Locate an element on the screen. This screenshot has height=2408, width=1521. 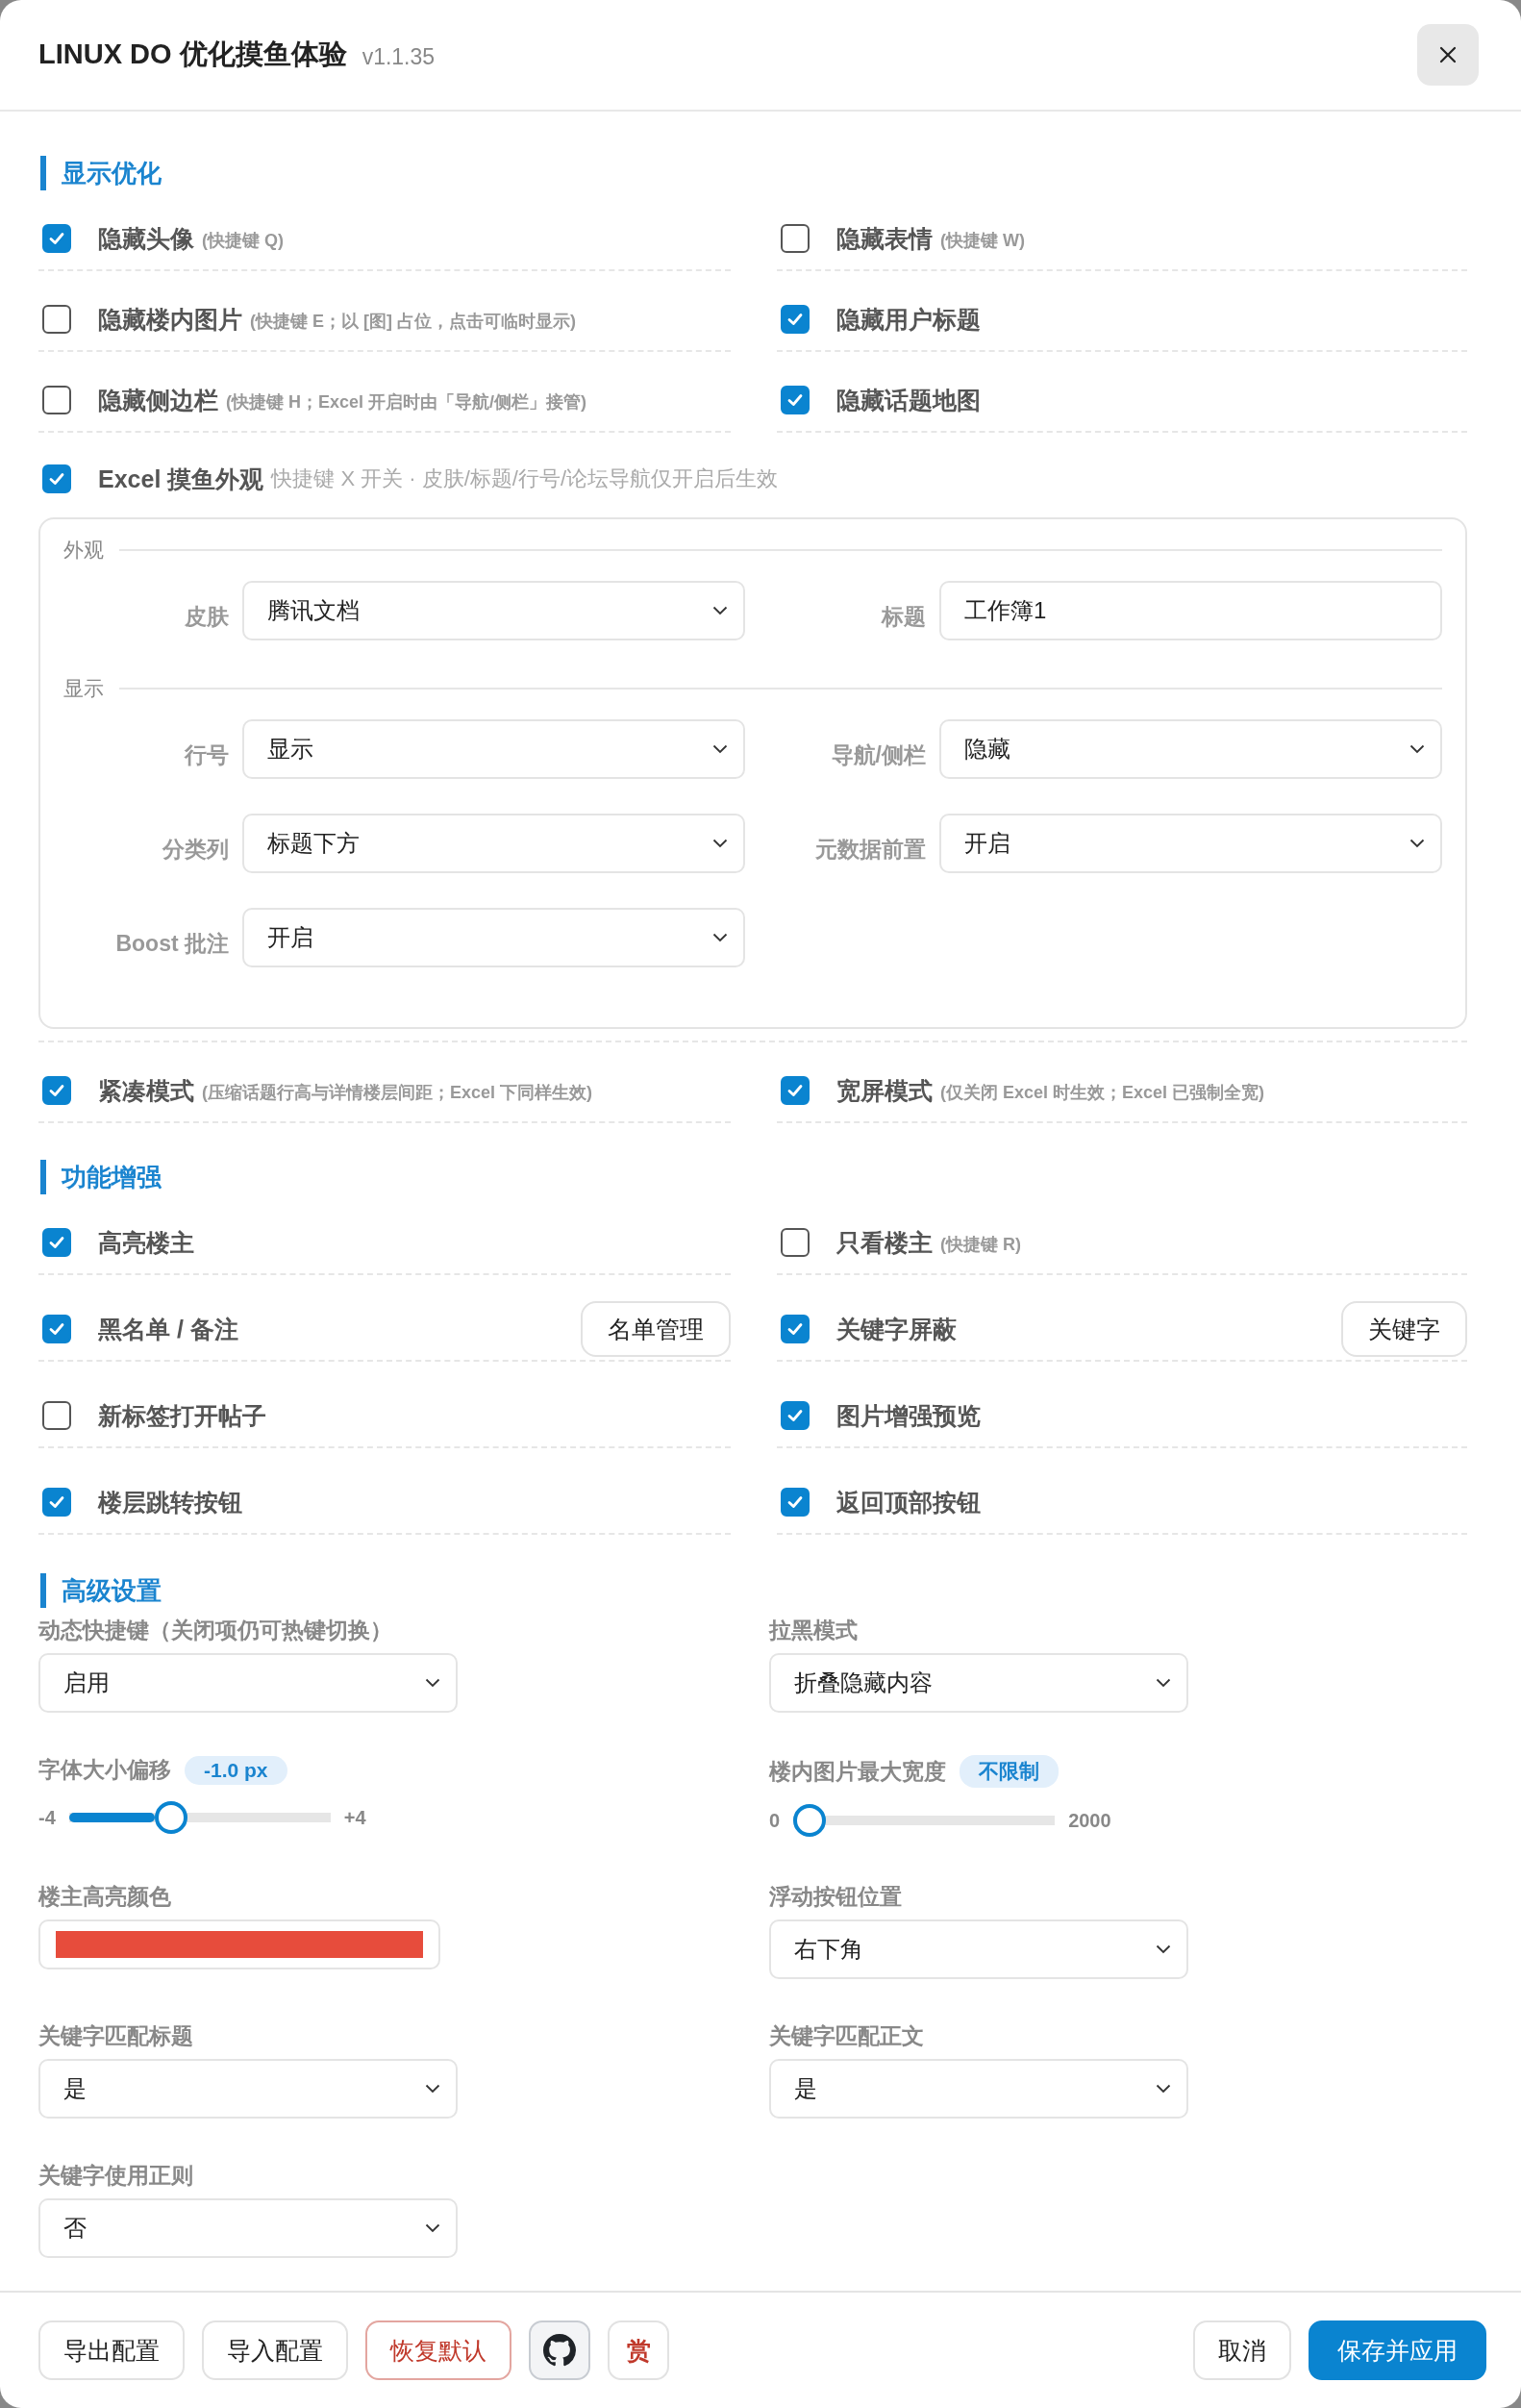
option-label: 高亮楼主 is located at coordinates (146, 1242).